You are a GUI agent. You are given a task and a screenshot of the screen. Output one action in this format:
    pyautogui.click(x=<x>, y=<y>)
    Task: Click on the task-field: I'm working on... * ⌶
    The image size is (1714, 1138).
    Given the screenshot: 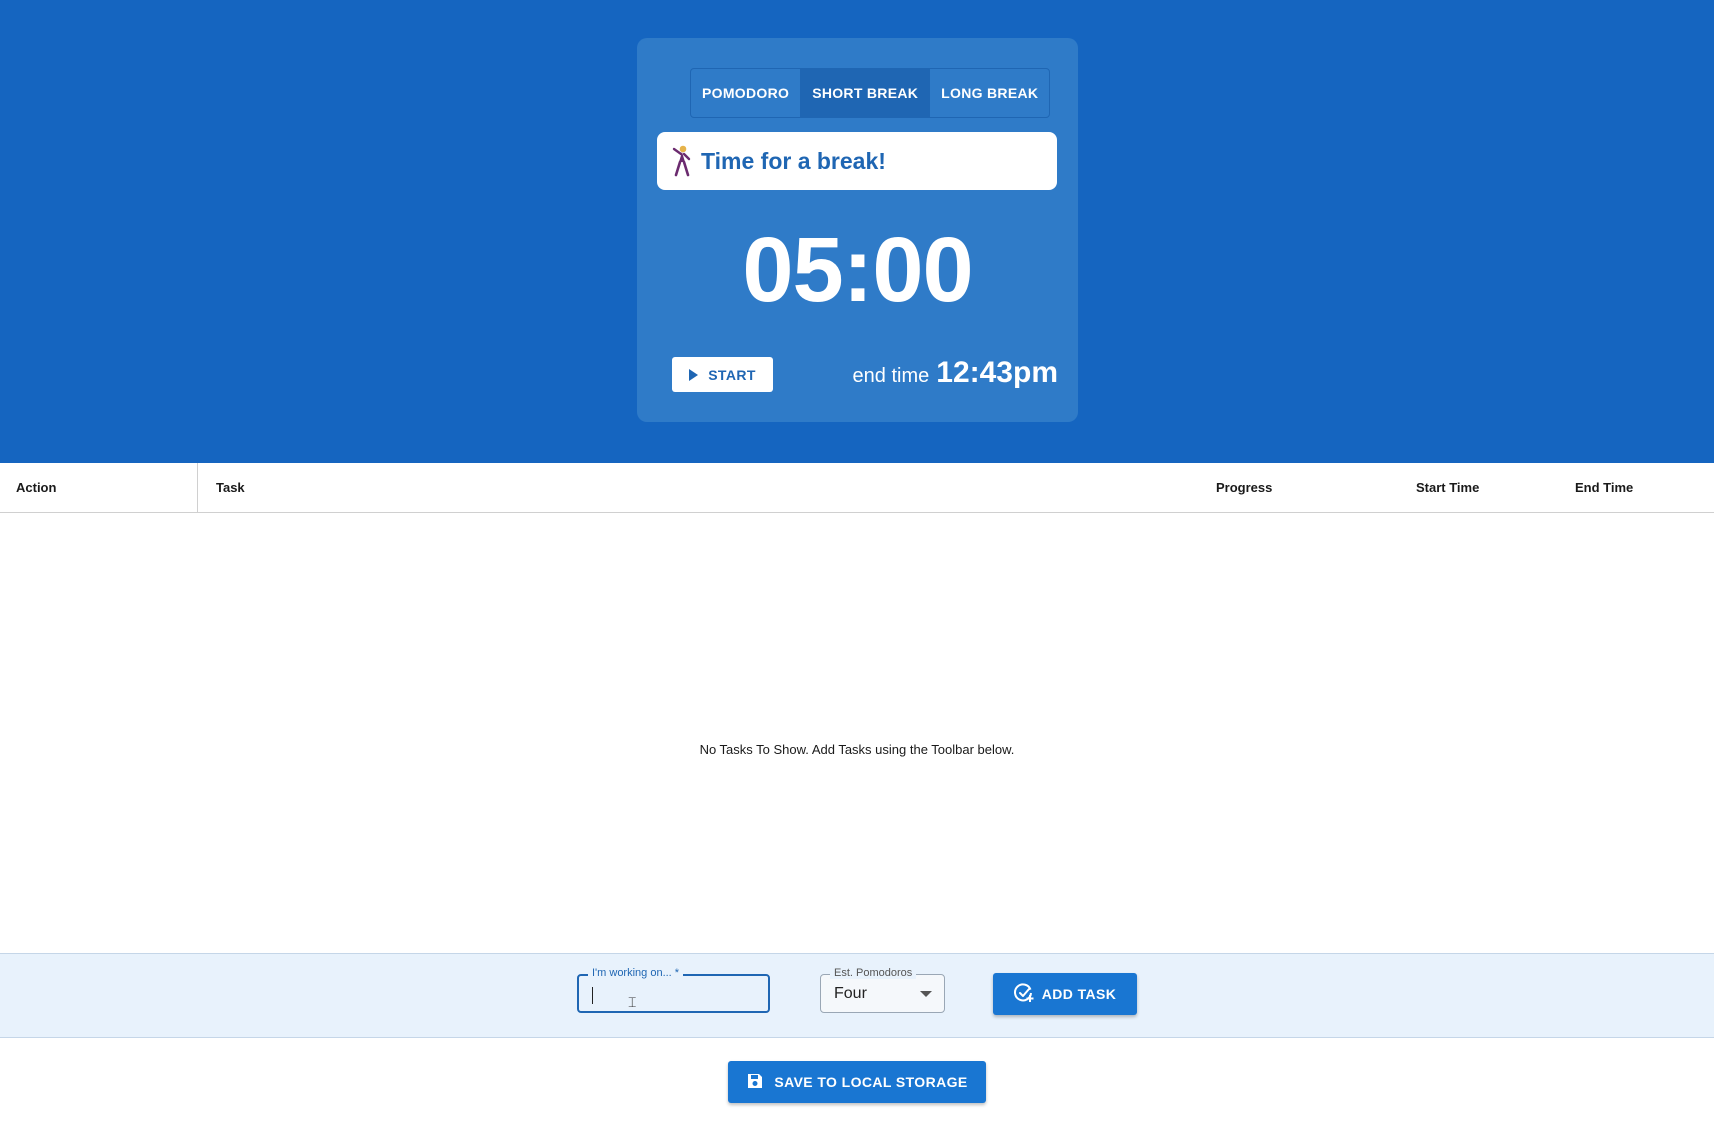 What is the action you would take?
    pyautogui.click(x=673, y=990)
    